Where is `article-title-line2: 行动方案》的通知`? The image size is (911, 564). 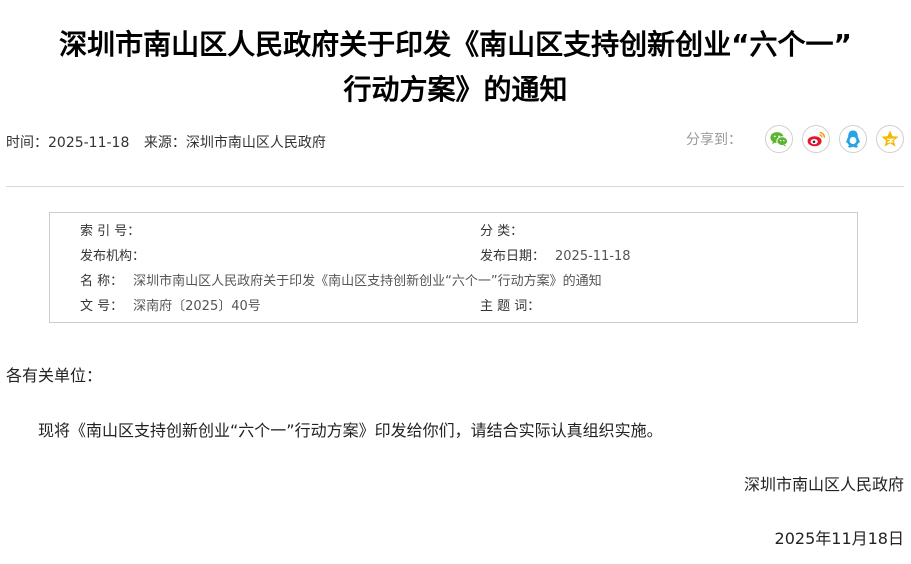 article-title-line2: 行动方案》的通知 is located at coordinates (455, 89).